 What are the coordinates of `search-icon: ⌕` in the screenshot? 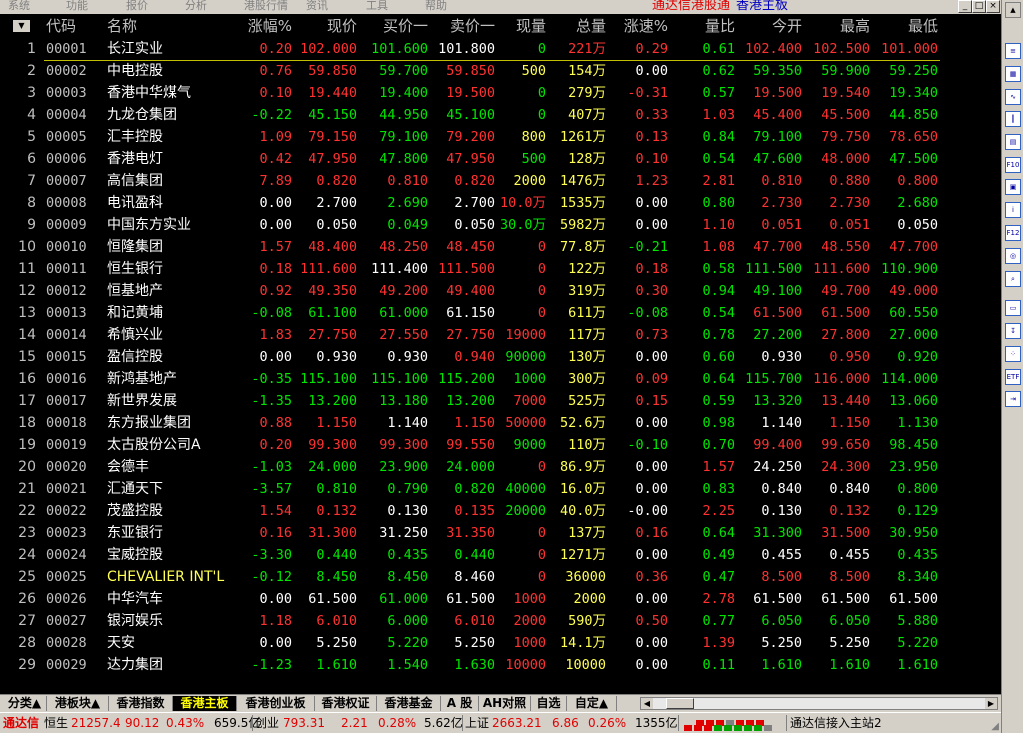 It's located at (1013, 279).